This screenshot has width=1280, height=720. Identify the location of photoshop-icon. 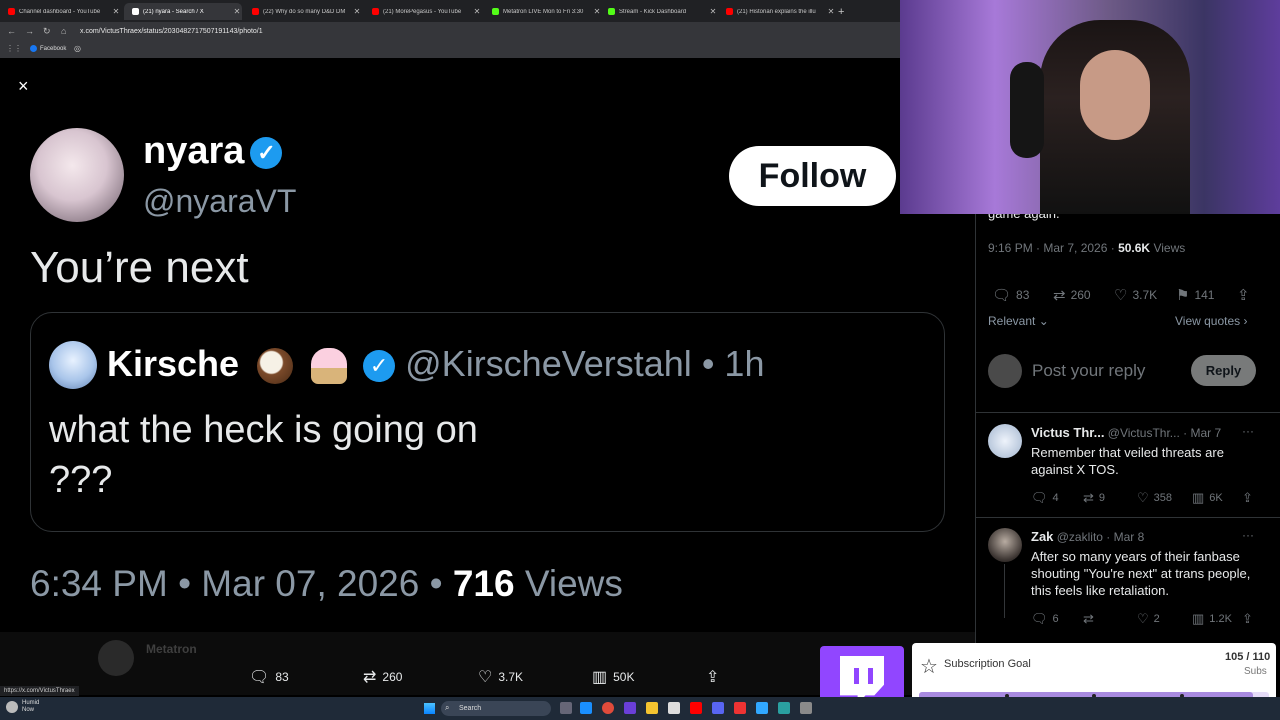
(762, 708).